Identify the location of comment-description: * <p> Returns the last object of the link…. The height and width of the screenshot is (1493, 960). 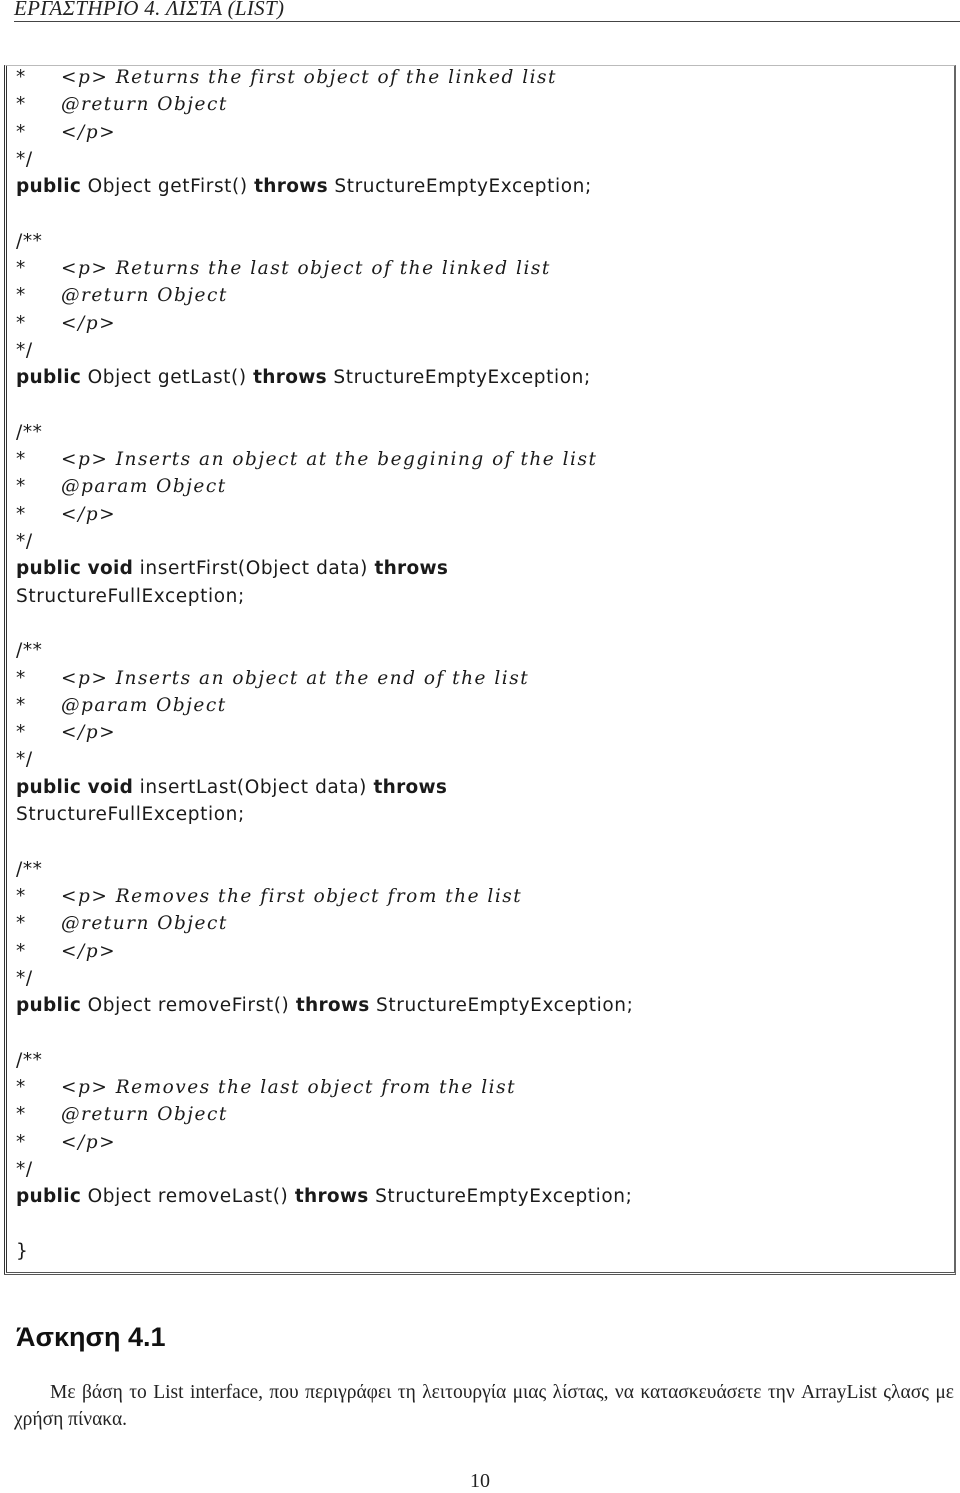
(324, 268).